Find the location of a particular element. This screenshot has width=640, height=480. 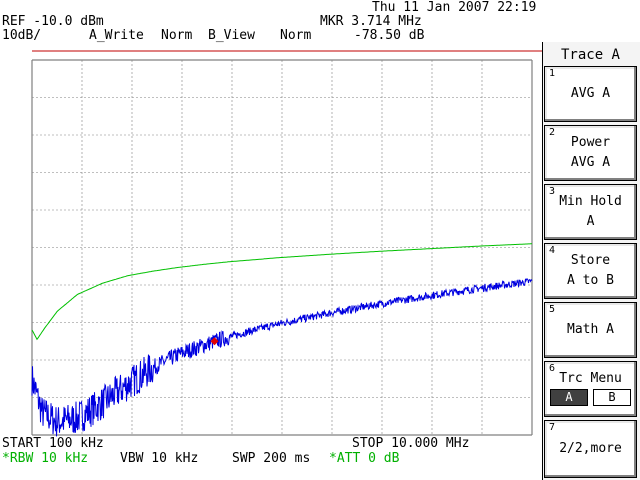

softkey-label: Store is located at coordinates (590, 260).